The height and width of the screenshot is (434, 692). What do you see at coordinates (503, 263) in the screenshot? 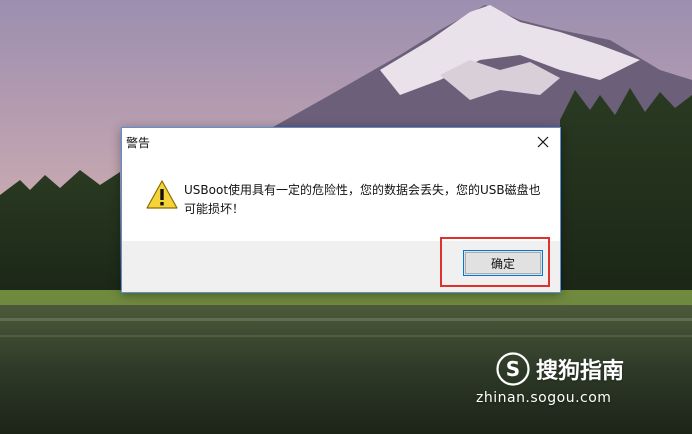
I see `ok-button: 确定` at bounding box center [503, 263].